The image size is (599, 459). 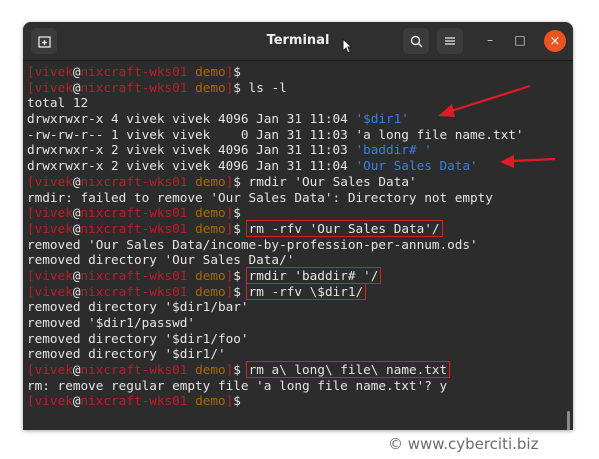 What do you see at coordinates (463, 444) in the screenshot?
I see `watermark: © www.cyberciti.biz` at bounding box center [463, 444].